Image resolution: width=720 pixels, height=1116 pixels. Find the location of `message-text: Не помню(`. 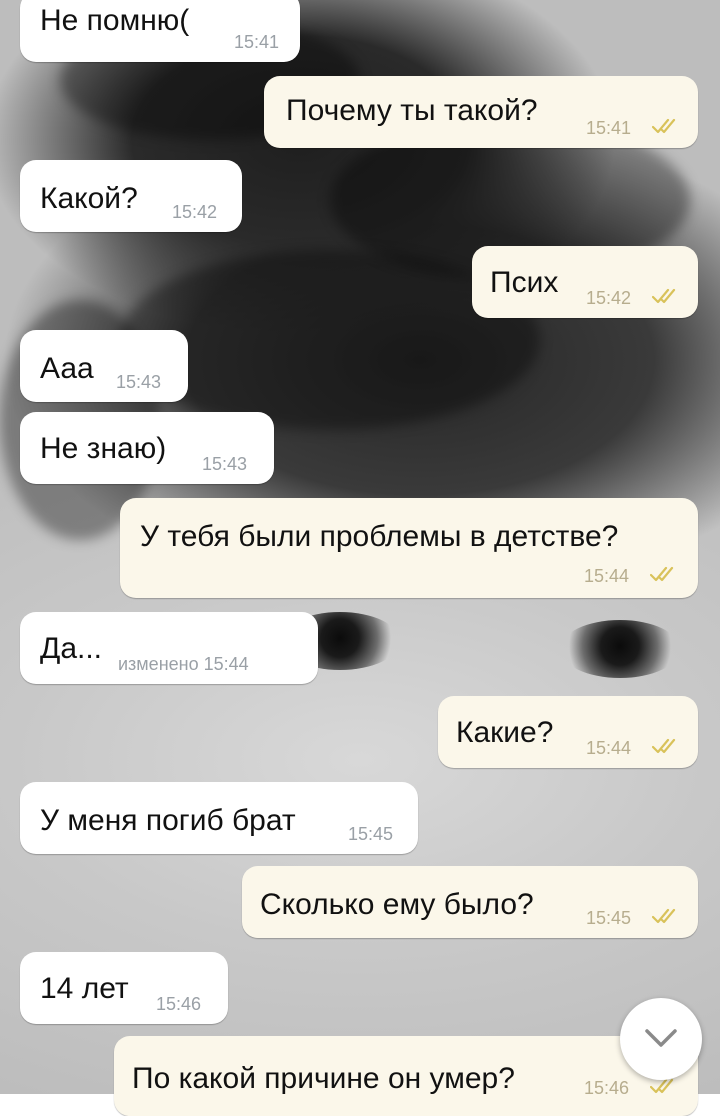

message-text: Не помню( is located at coordinates (115, 20).